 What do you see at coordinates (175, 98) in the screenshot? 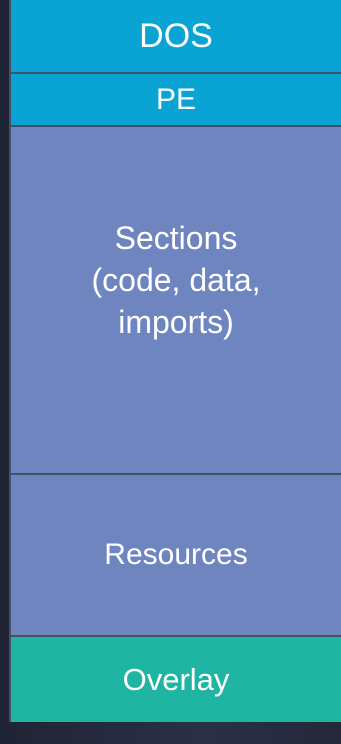
I see `pe-header-block: PE` at bounding box center [175, 98].